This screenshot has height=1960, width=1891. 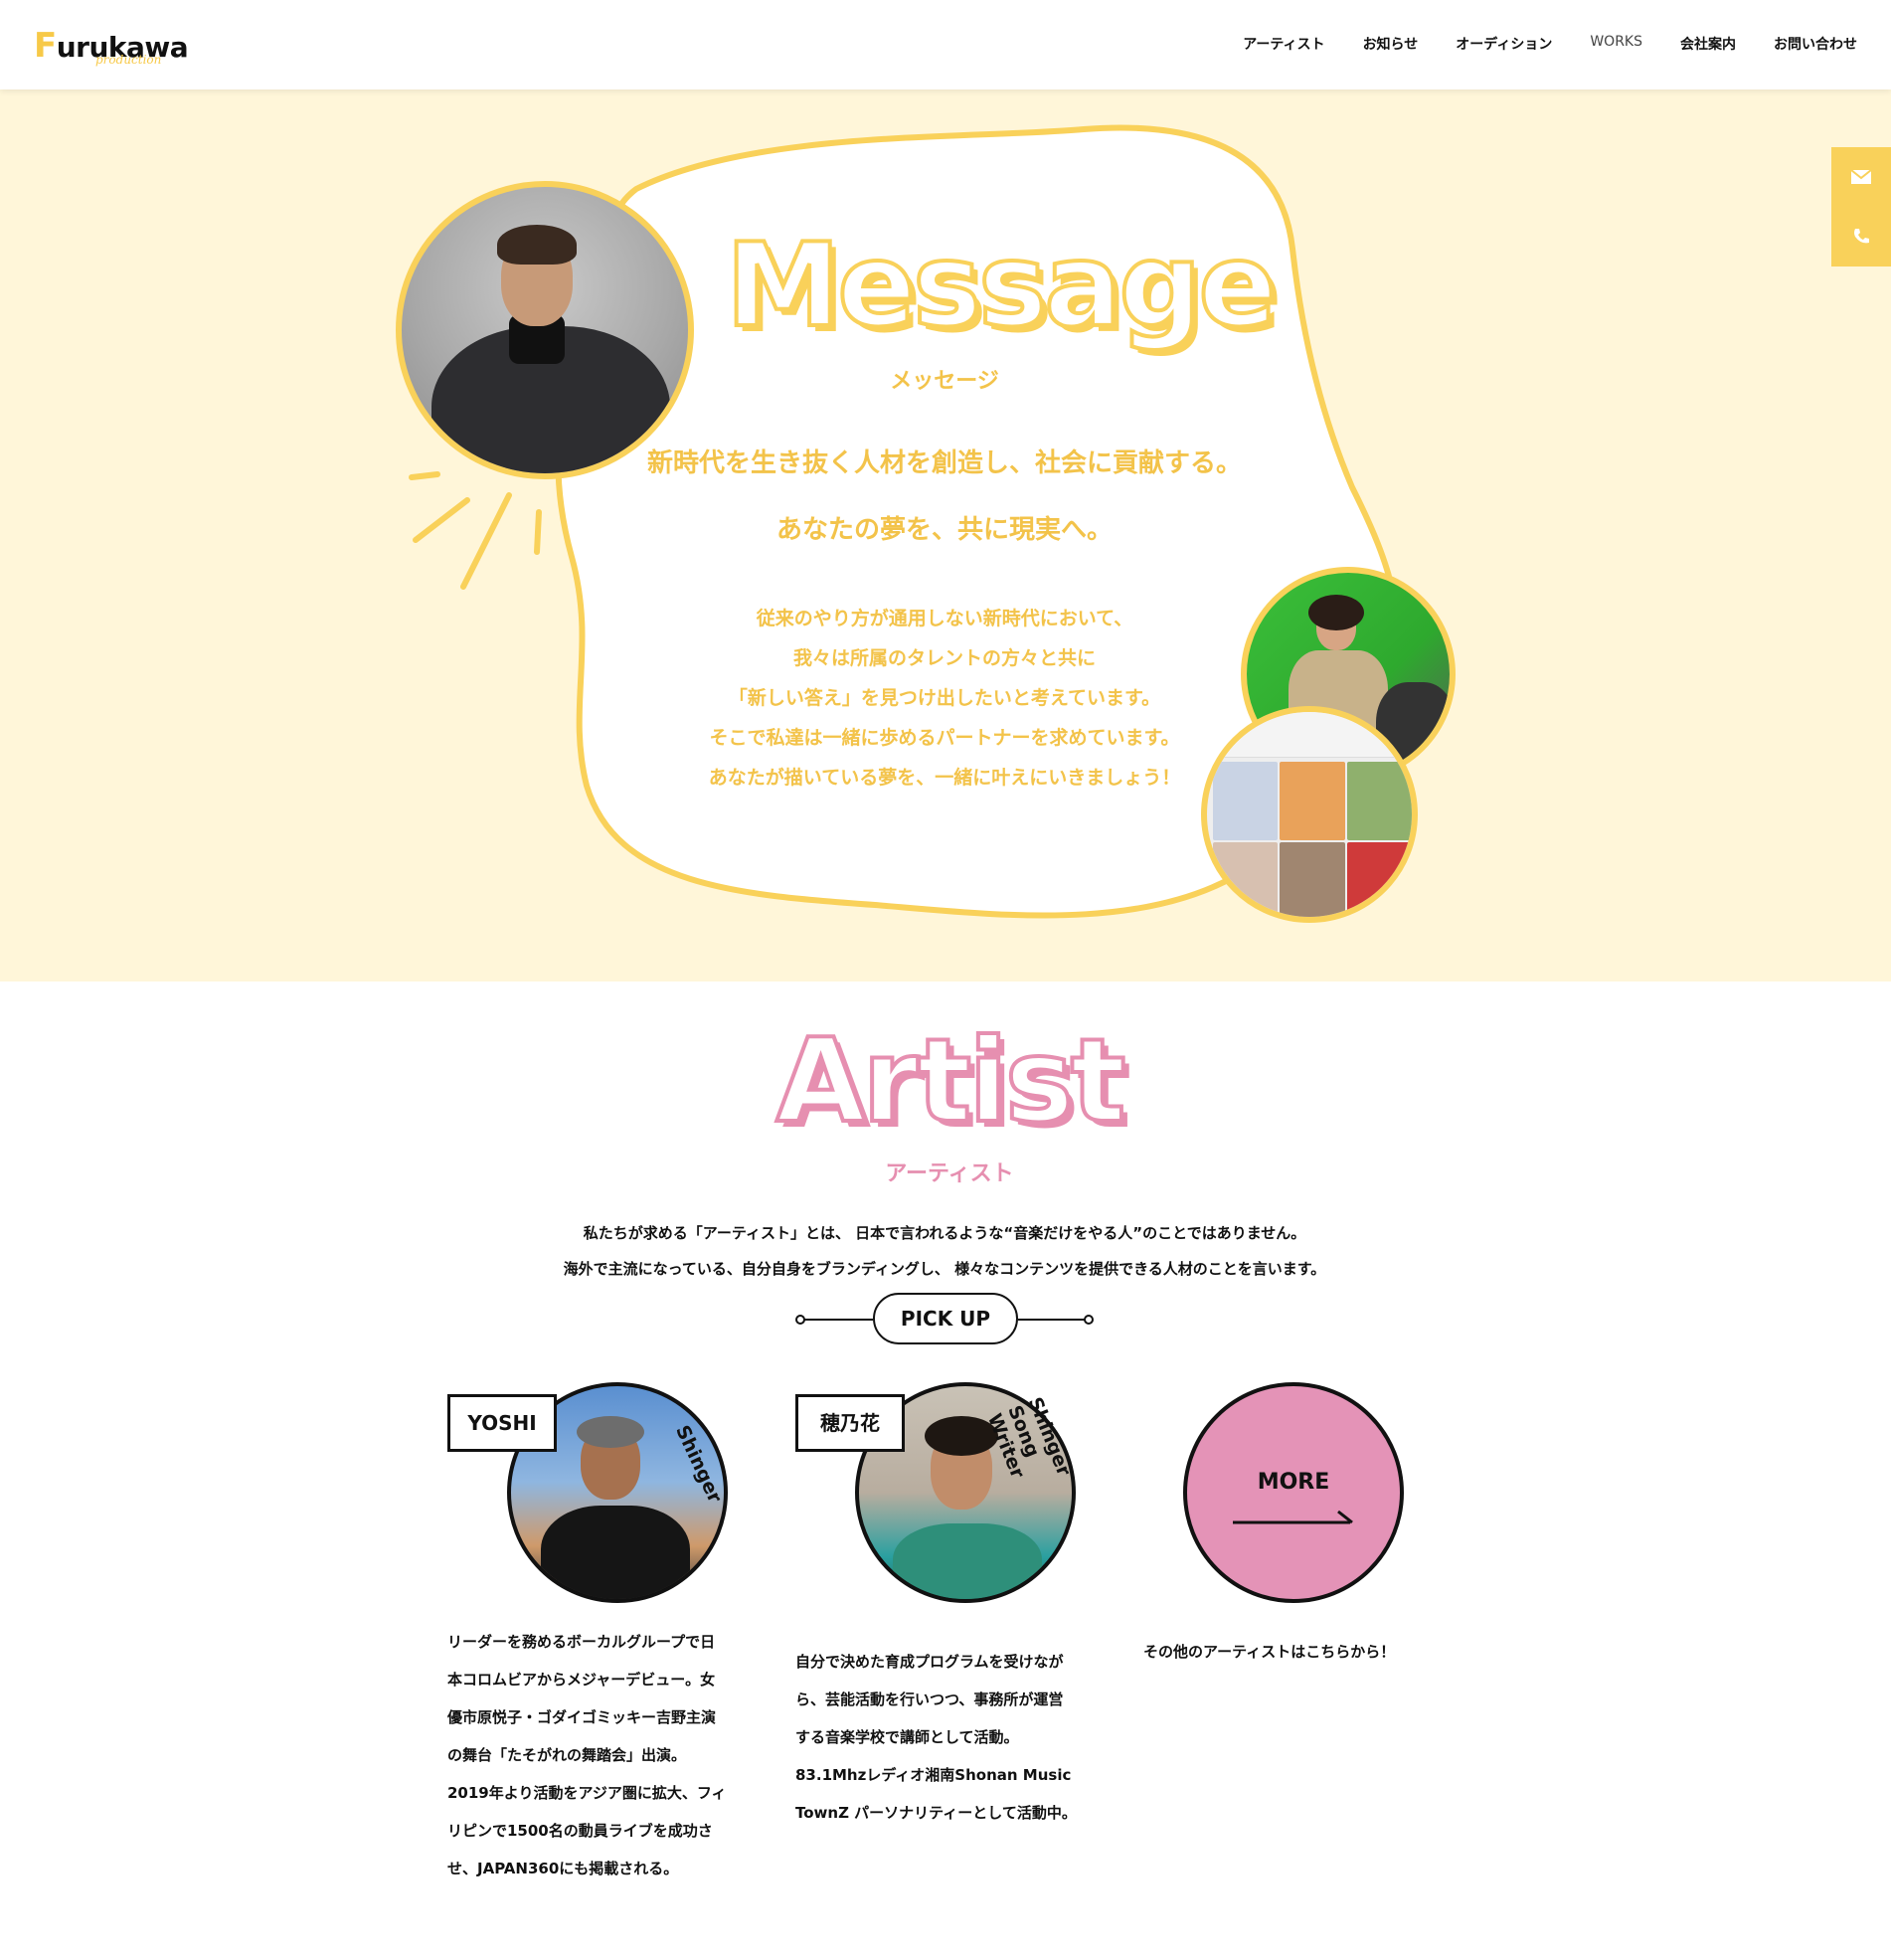 I want to click on logo-subtitle: production, so click(x=128, y=60).